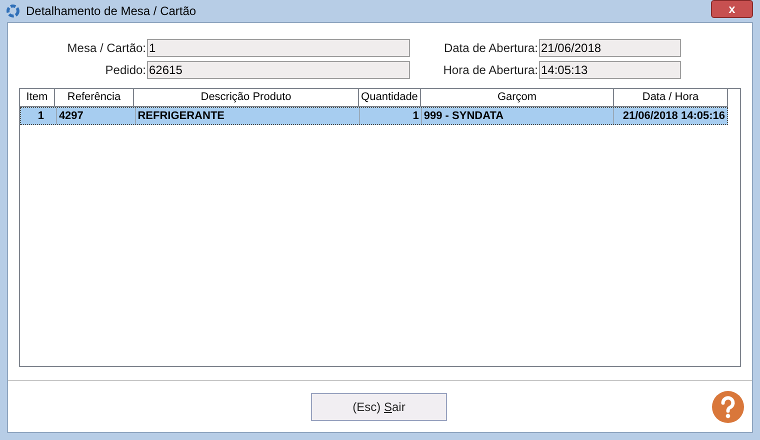  Describe the element at coordinates (247, 116) in the screenshot. I see `table-cell: REFRIGERANTE` at that location.